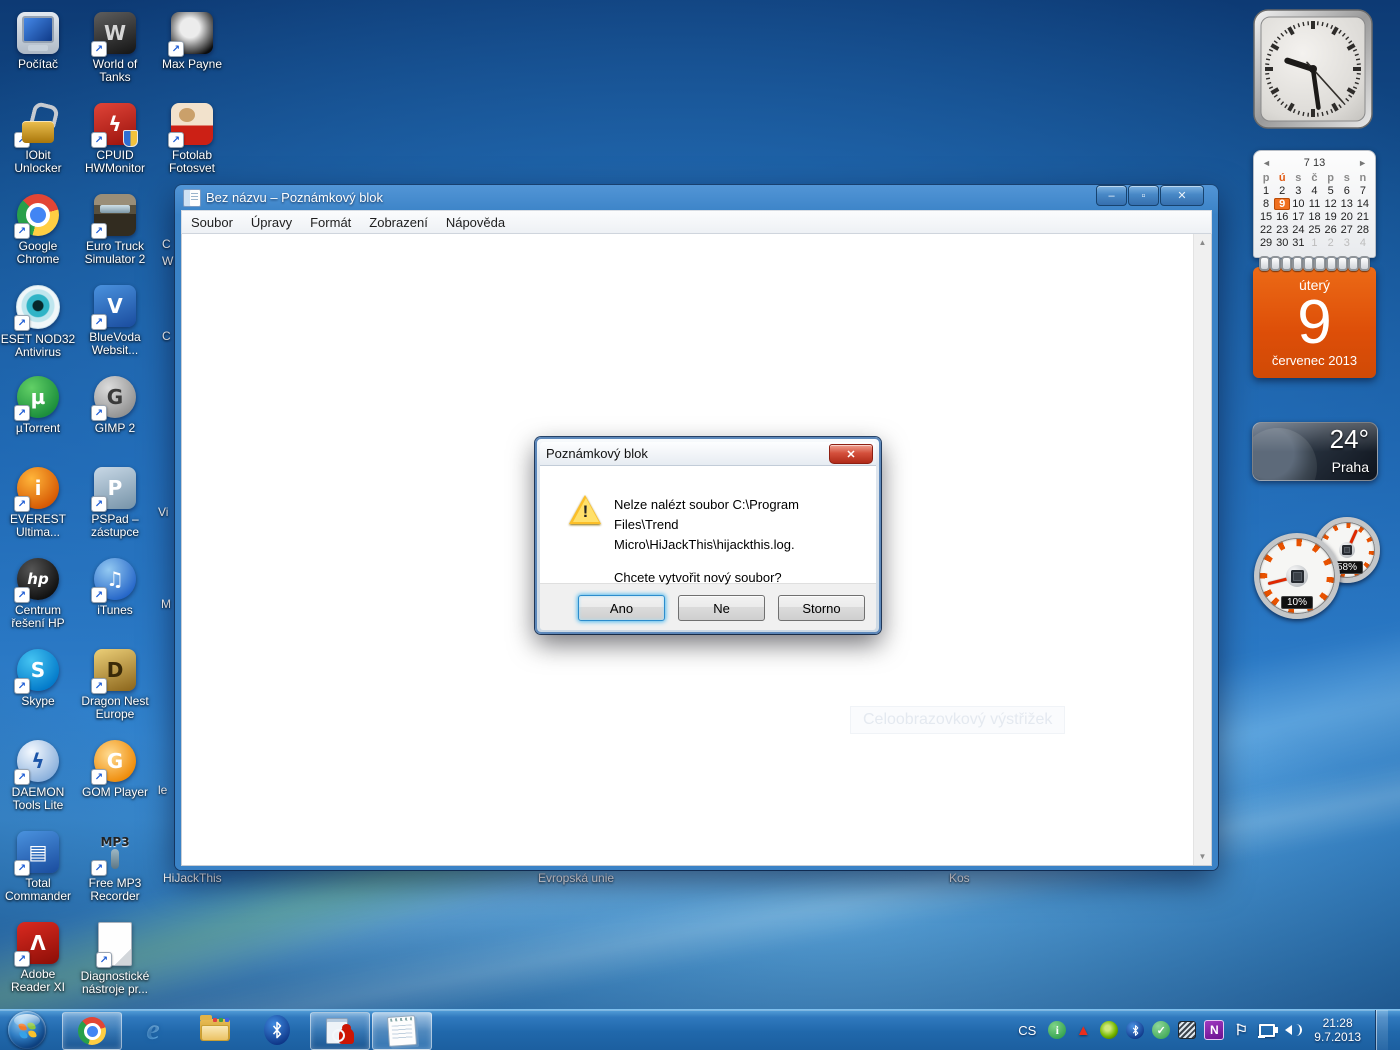 The width and height of the screenshot is (1400, 1050). I want to click on taskbar-clock: 21:28 9.7.2013, so click(1337, 1030).